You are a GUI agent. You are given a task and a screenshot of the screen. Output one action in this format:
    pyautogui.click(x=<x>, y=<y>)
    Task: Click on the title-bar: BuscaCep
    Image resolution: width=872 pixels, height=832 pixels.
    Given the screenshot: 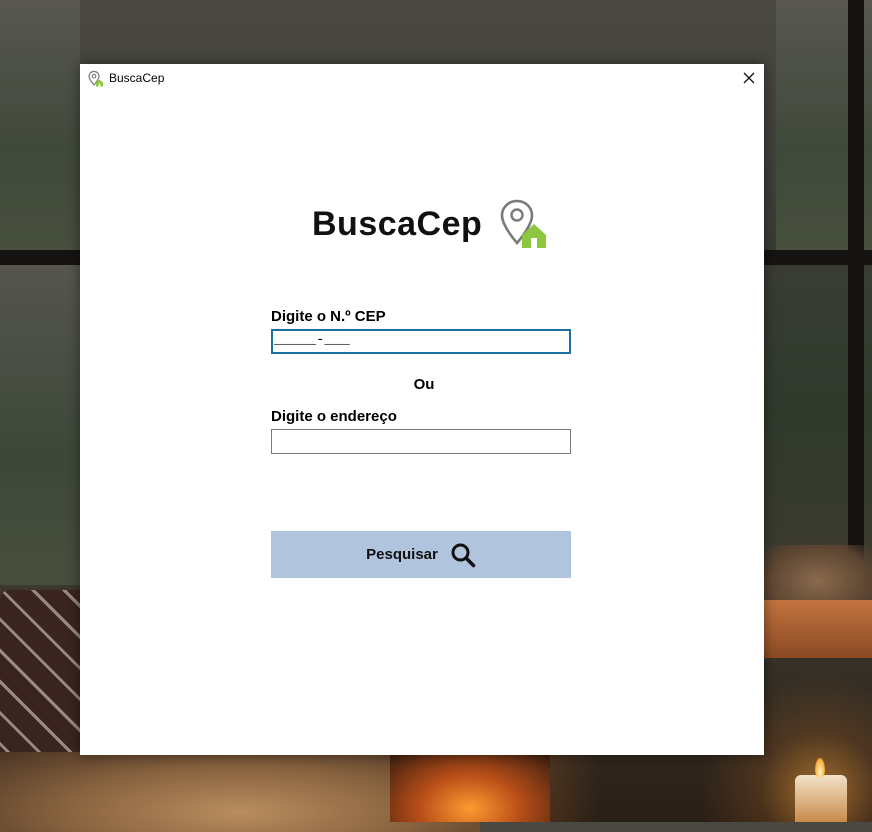 What is the action you would take?
    pyautogui.click(x=422, y=79)
    